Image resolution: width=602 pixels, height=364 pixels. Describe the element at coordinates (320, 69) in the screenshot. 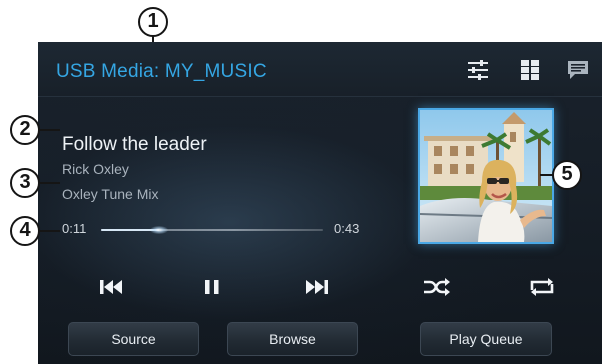

I see `header-bar: USB Media: MY_MUSIC` at that location.